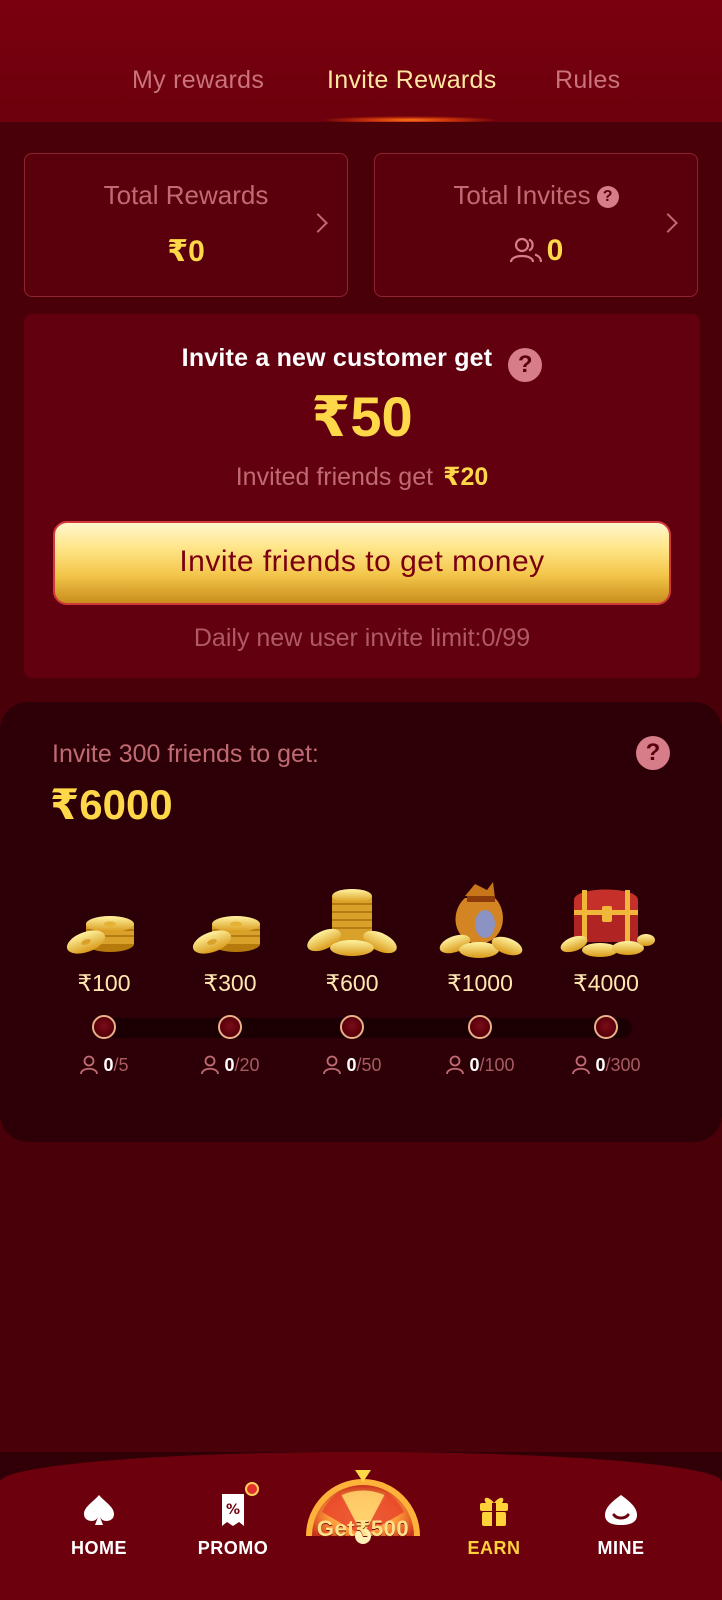 This screenshot has height=1600, width=722. What do you see at coordinates (186, 195) in the screenshot?
I see `total-rewards-label: Total Rewards` at bounding box center [186, 195].